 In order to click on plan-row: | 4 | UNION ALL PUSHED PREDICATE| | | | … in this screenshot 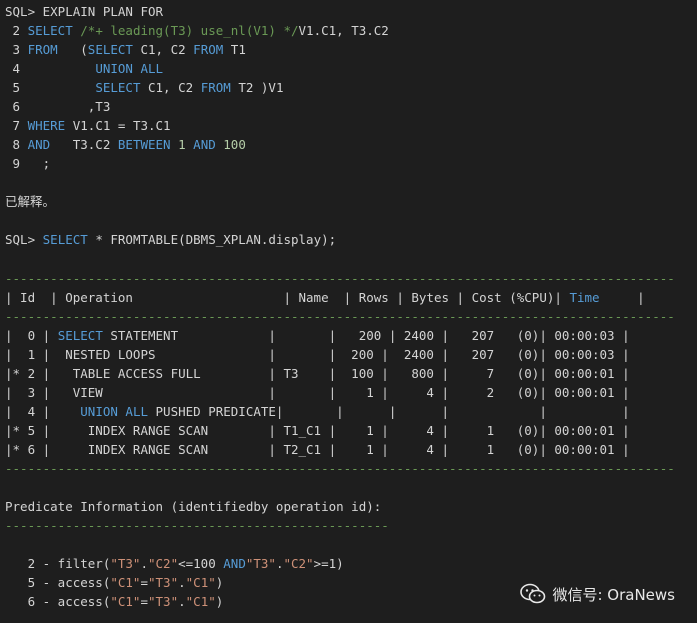, I will do `click(317, 411)`.